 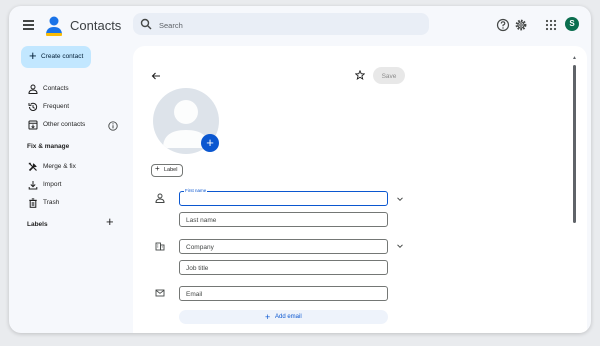 I want to click on create-contact-label: Create contact, so click(x=62, y=56).